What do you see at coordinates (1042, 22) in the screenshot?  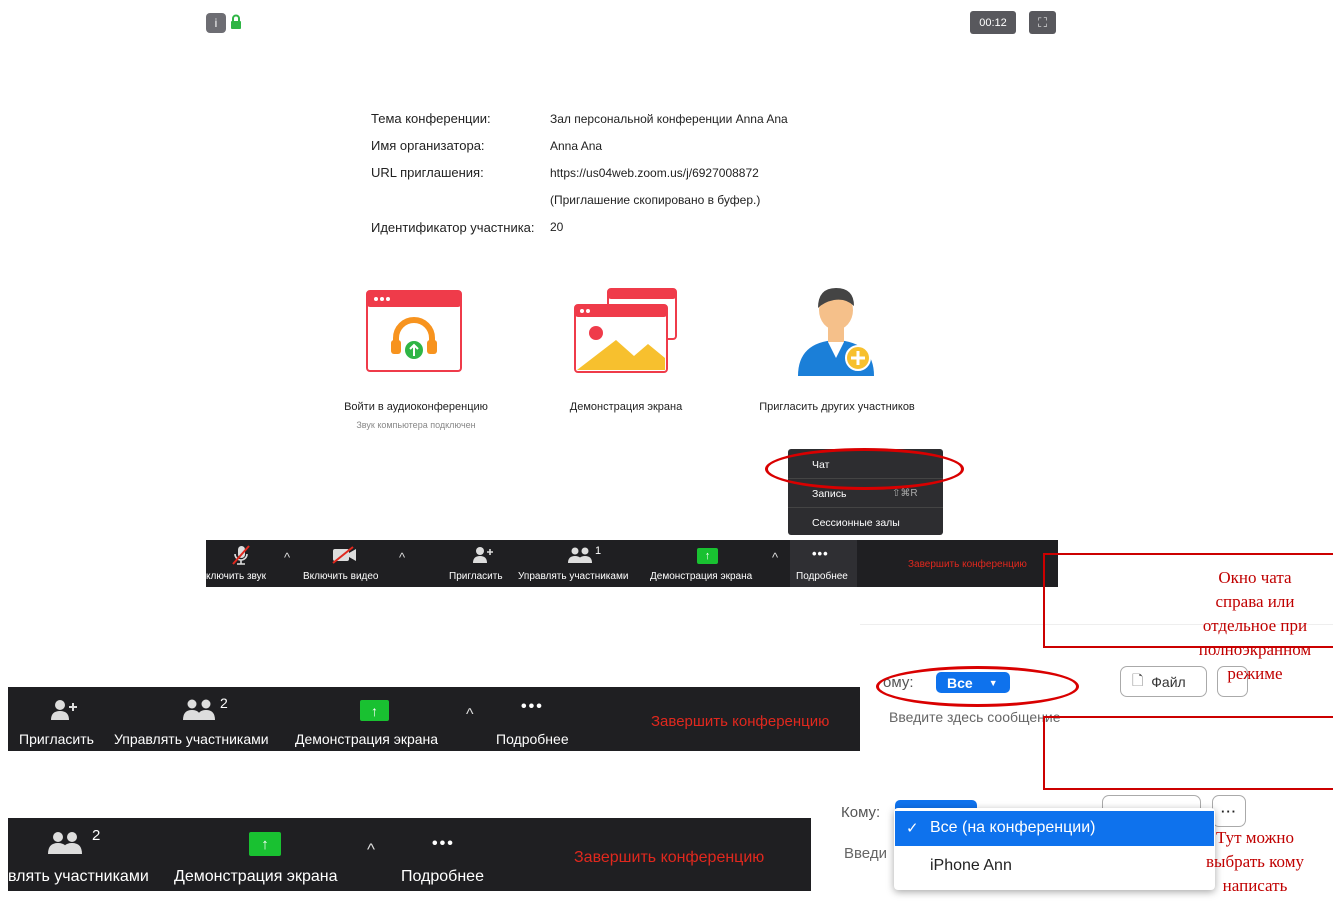 I see `fullscreen-icon: ⛶` at bounding box center [1042, 22].